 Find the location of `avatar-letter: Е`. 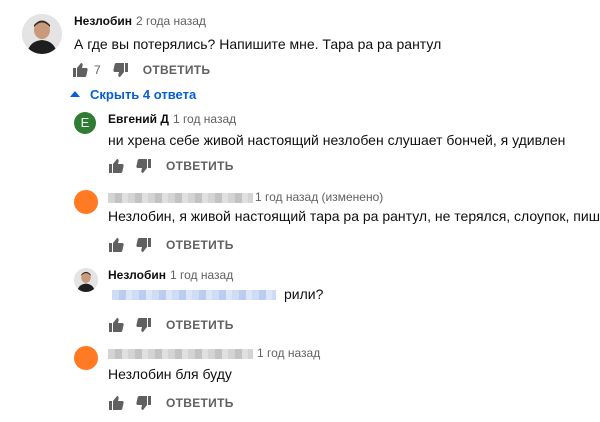

avatar-letter: Е is located at coordinates (85, 122).